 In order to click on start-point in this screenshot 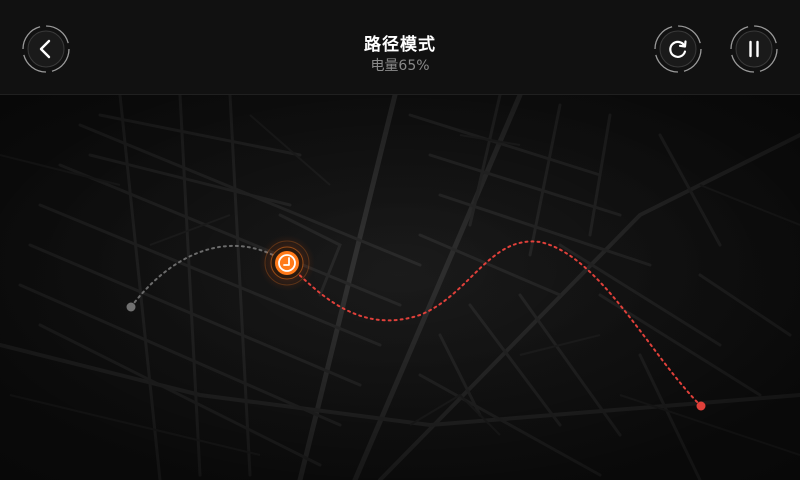, I will do `click(131, 307)`.